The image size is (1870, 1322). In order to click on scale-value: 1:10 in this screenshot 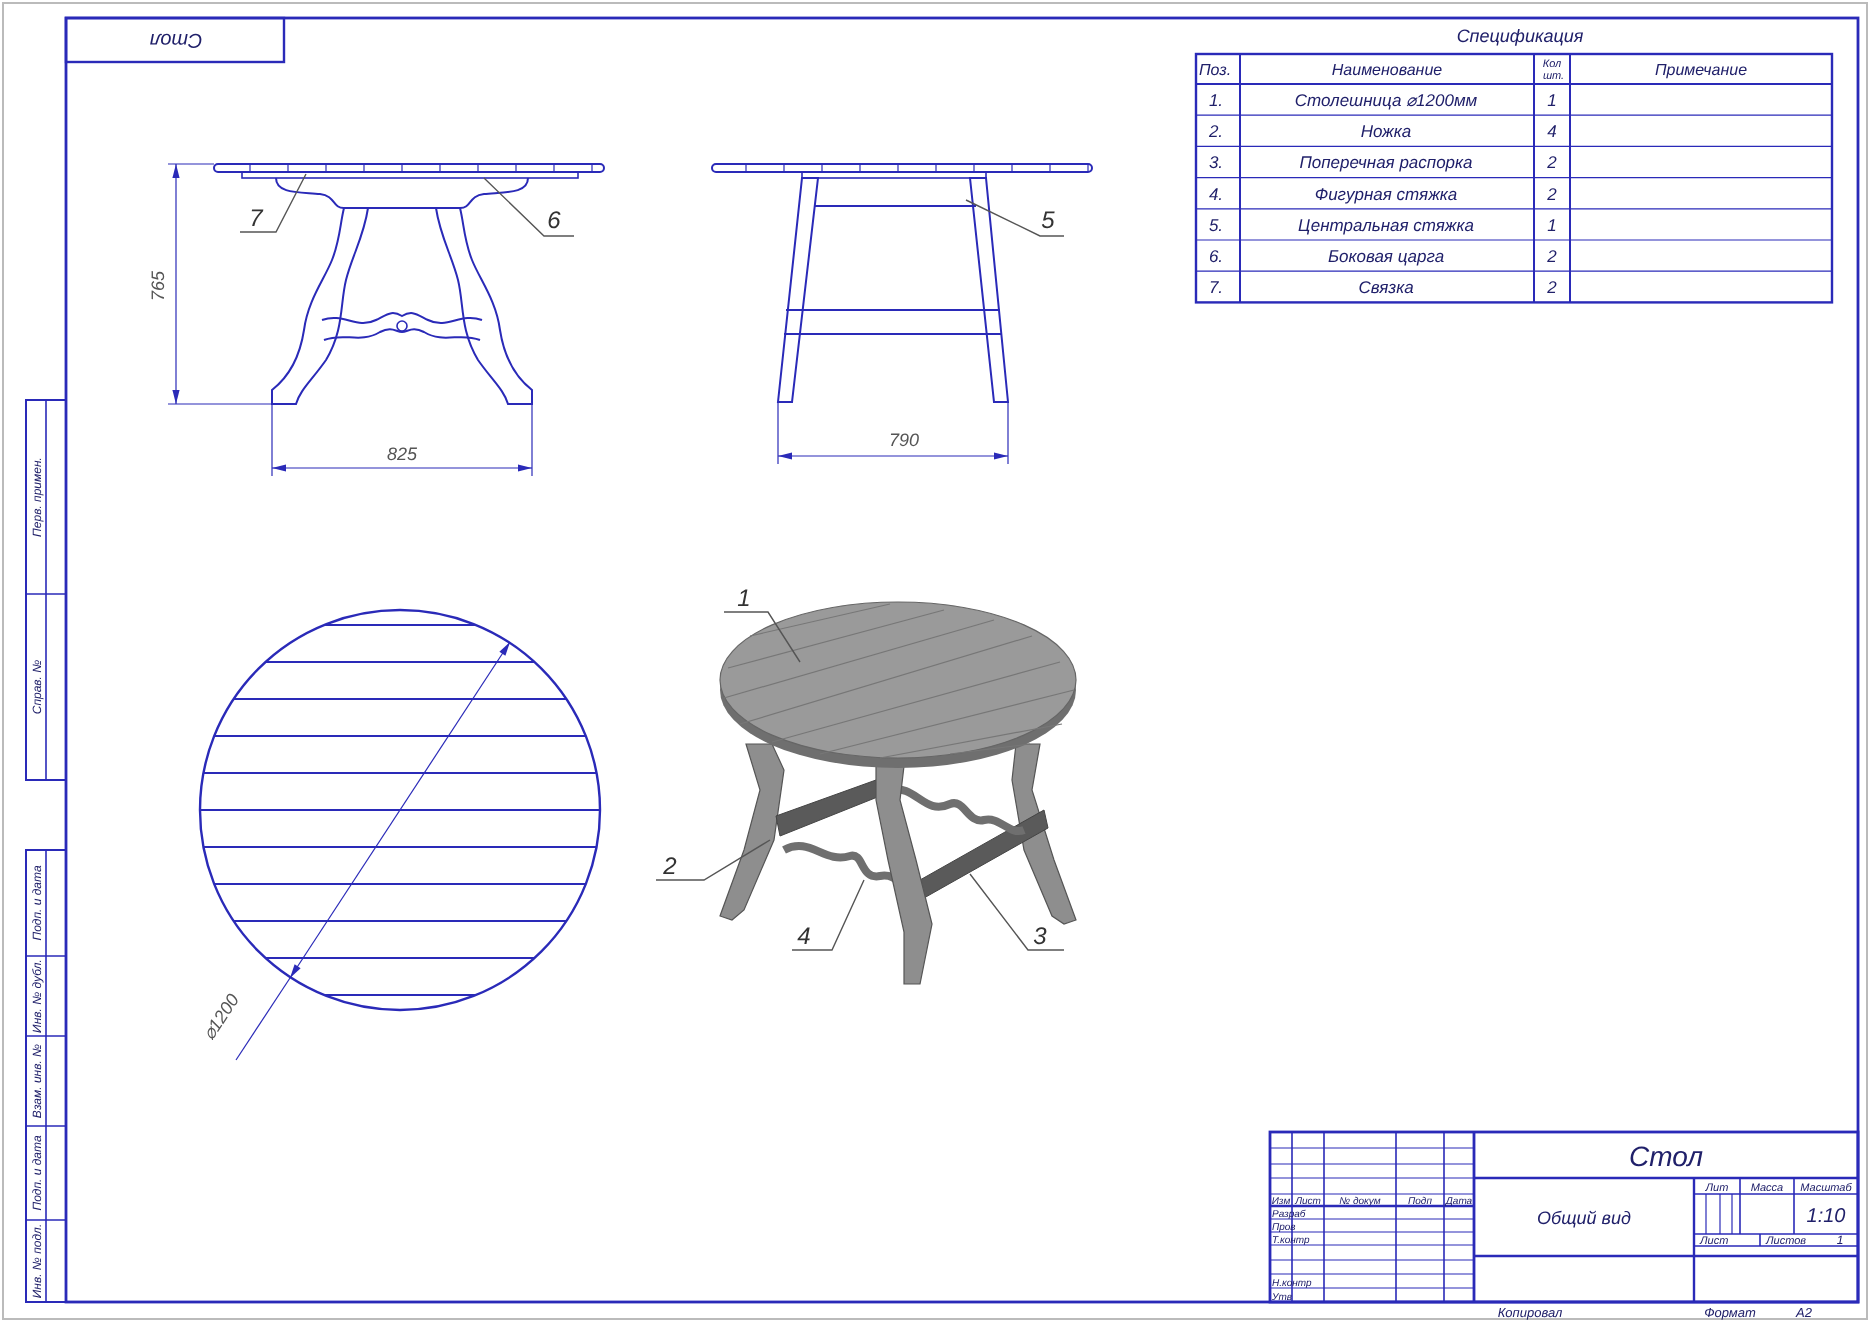, I will do `click(1826, 1217)`.